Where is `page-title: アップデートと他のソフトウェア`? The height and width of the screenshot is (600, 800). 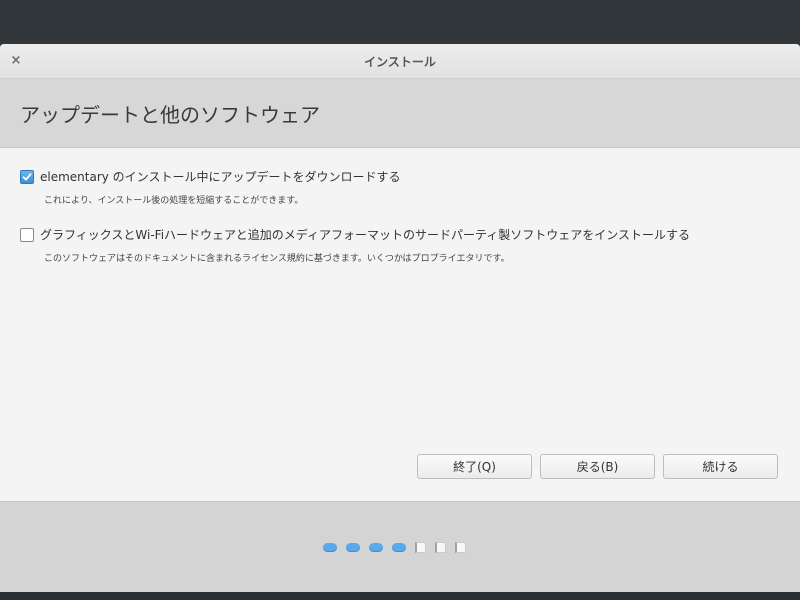
page-title: アップデートと他のソフトウェア is located at coordinates (170, 115).